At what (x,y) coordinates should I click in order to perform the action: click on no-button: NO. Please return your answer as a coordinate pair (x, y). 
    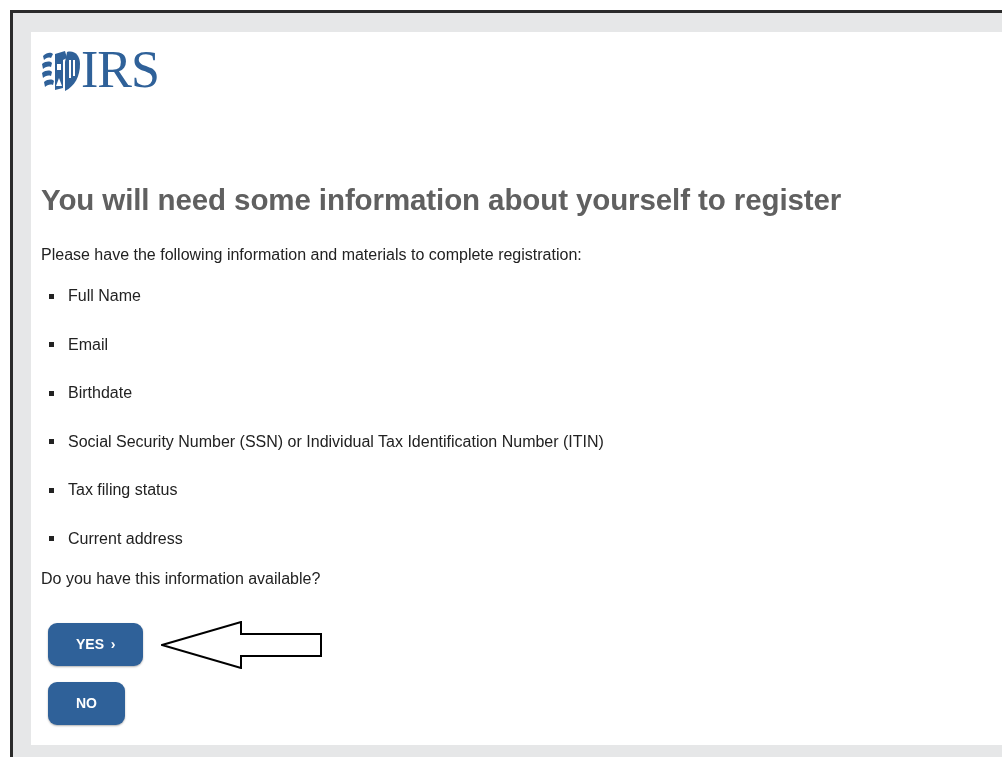
    Looking at the image, I should click on (86, 703).